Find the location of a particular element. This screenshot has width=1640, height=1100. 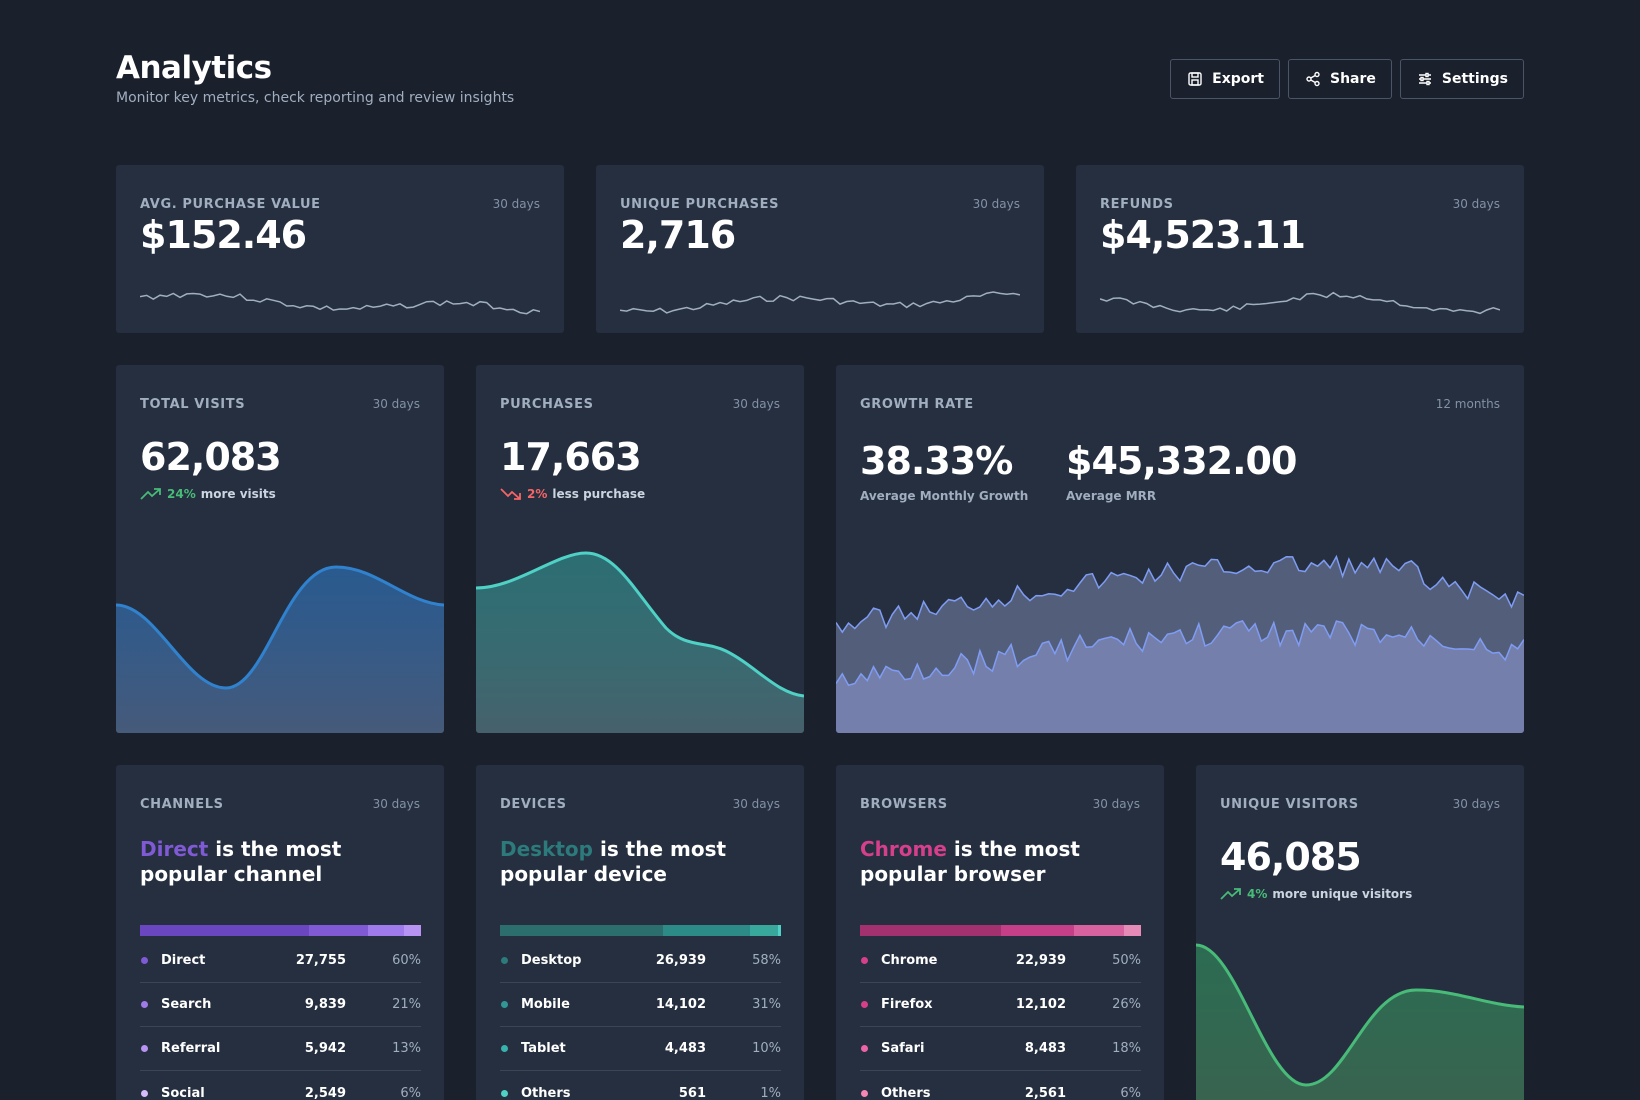

purchases-area is located at coordinates (640, 643).